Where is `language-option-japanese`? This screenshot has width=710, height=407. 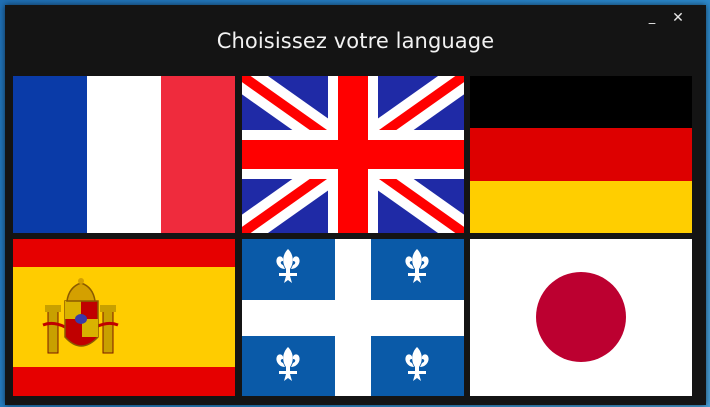
language-option-japanese is located at coordinates (581, 317).